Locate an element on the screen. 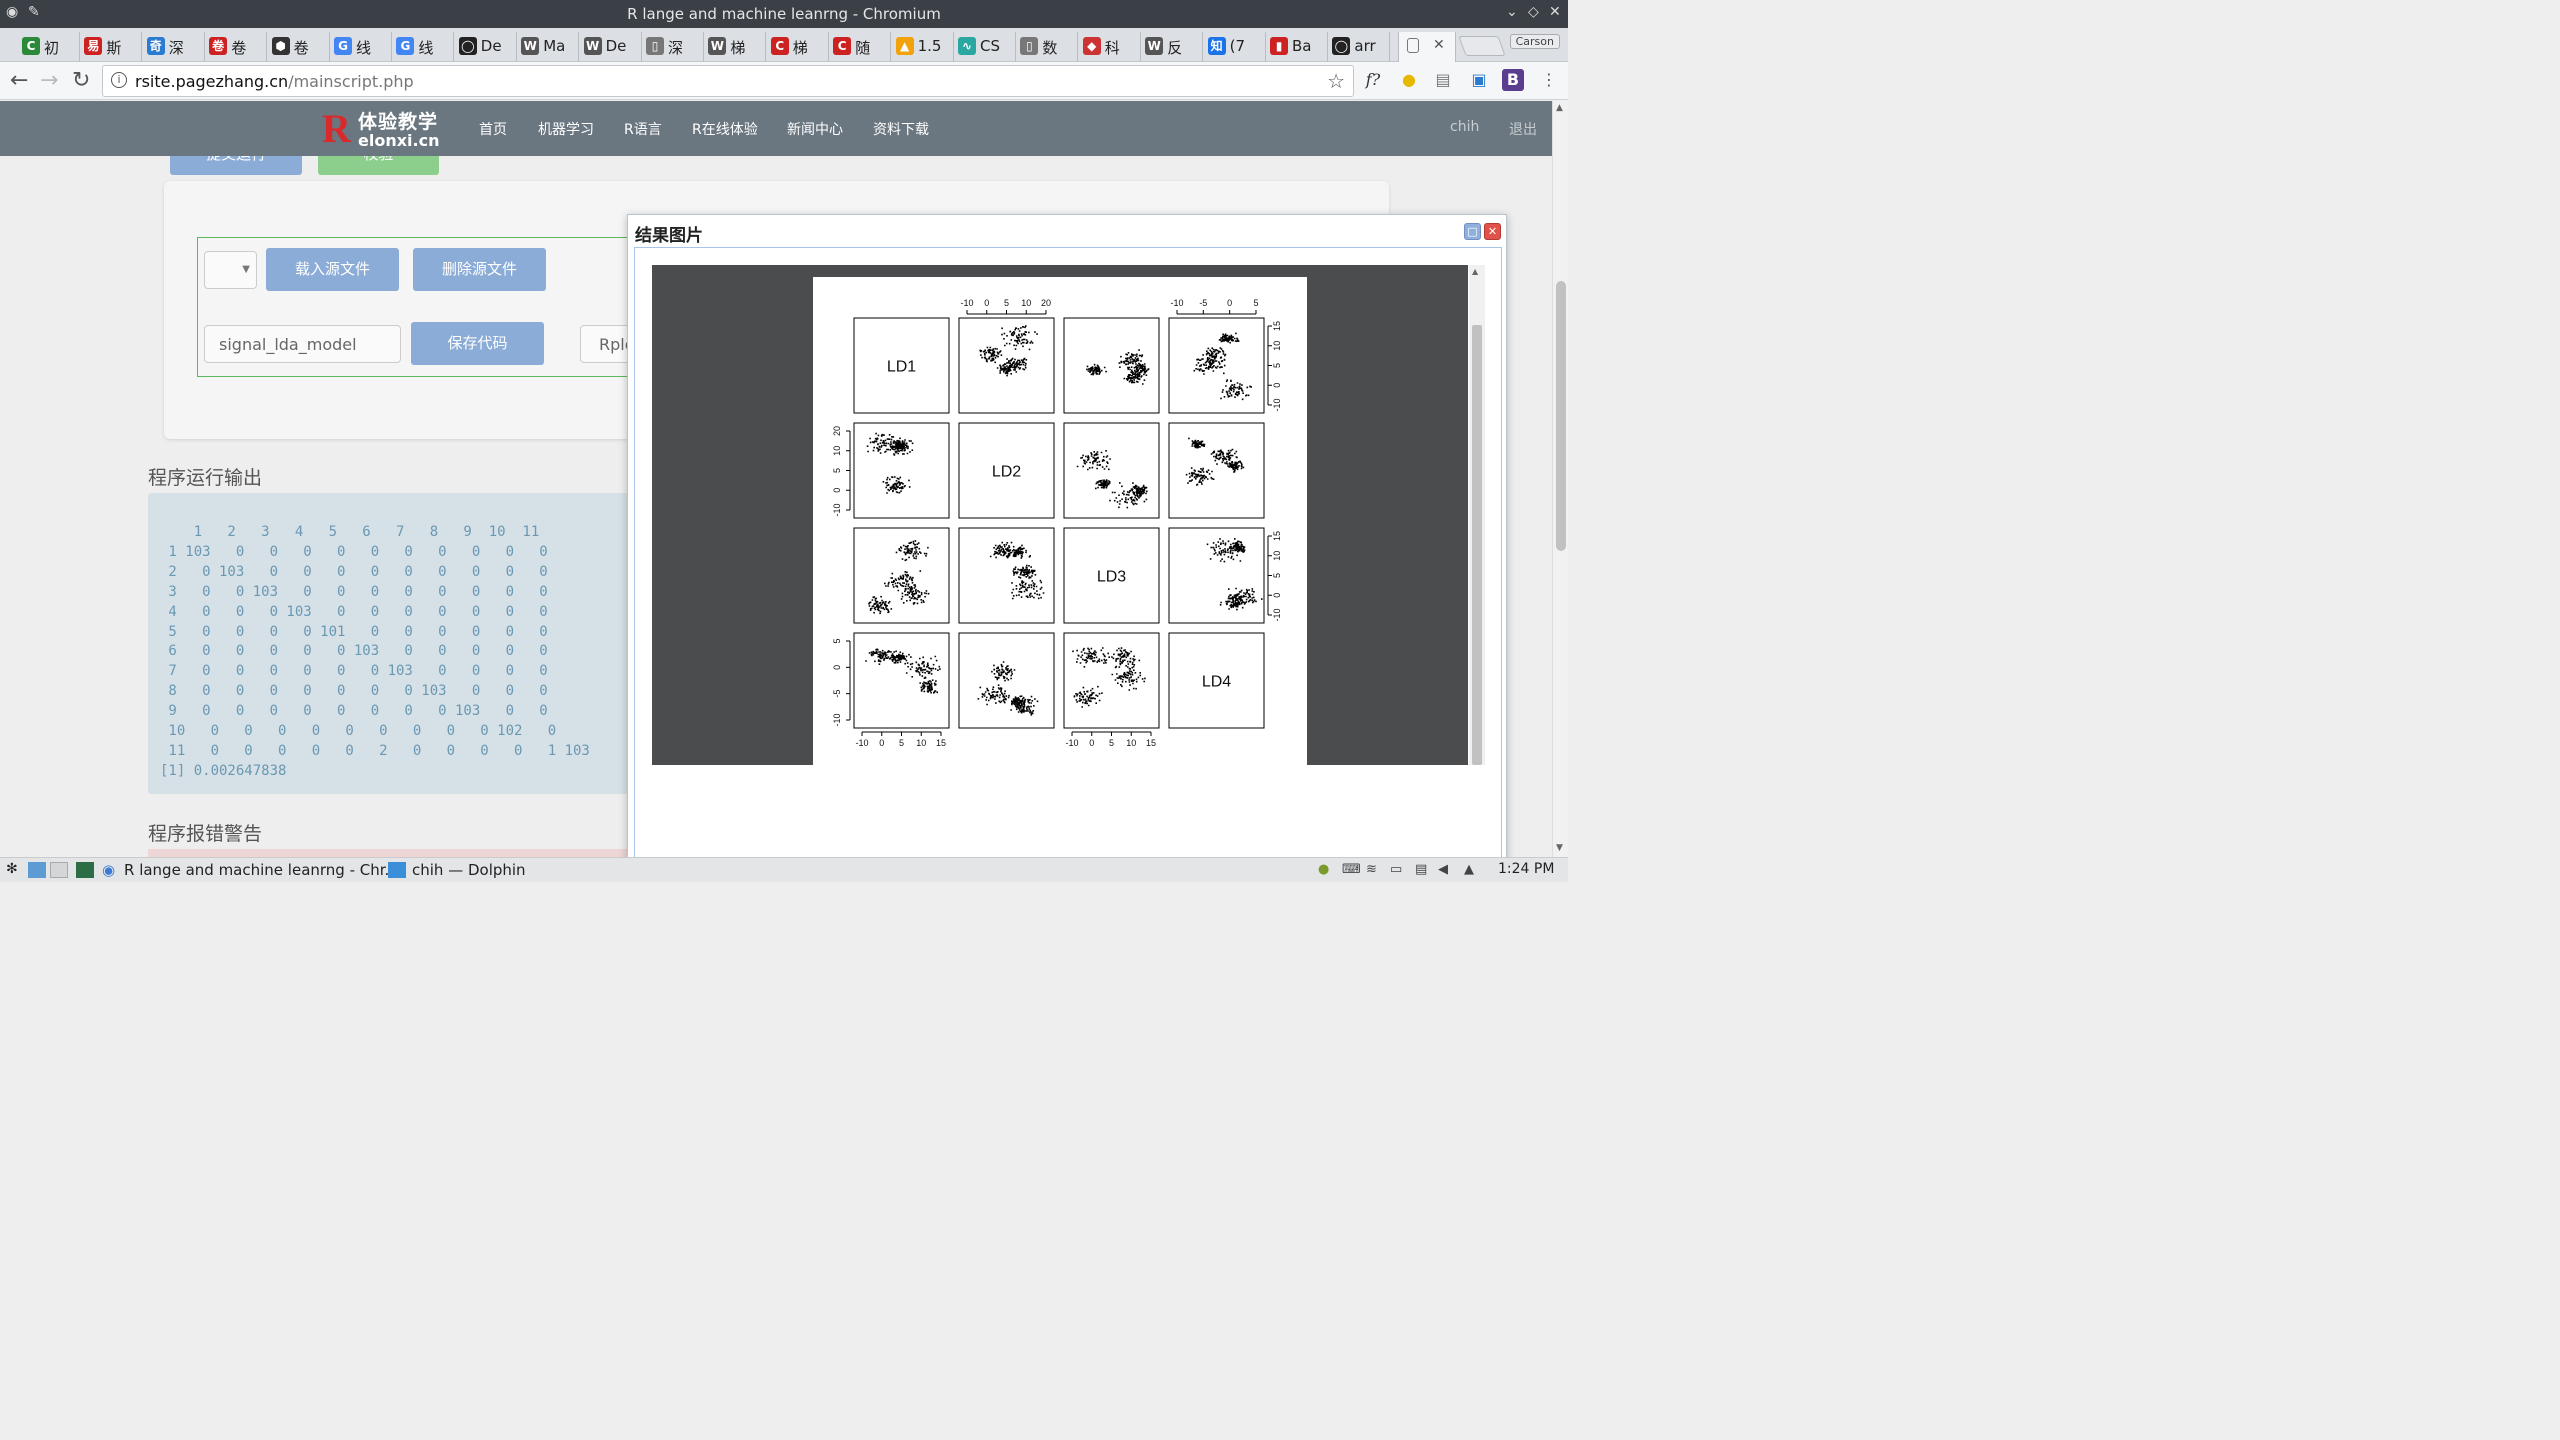  page-scrollbar: ▲ ▼ is located at coordinates (1560, 479).